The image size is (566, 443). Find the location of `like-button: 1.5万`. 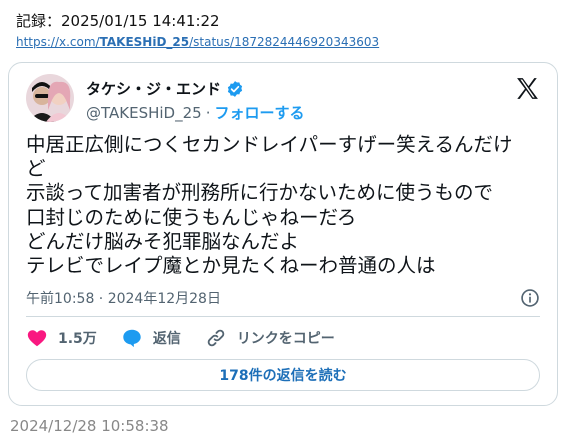

like-button: 1.5万 is located at coordinates (61, 338).